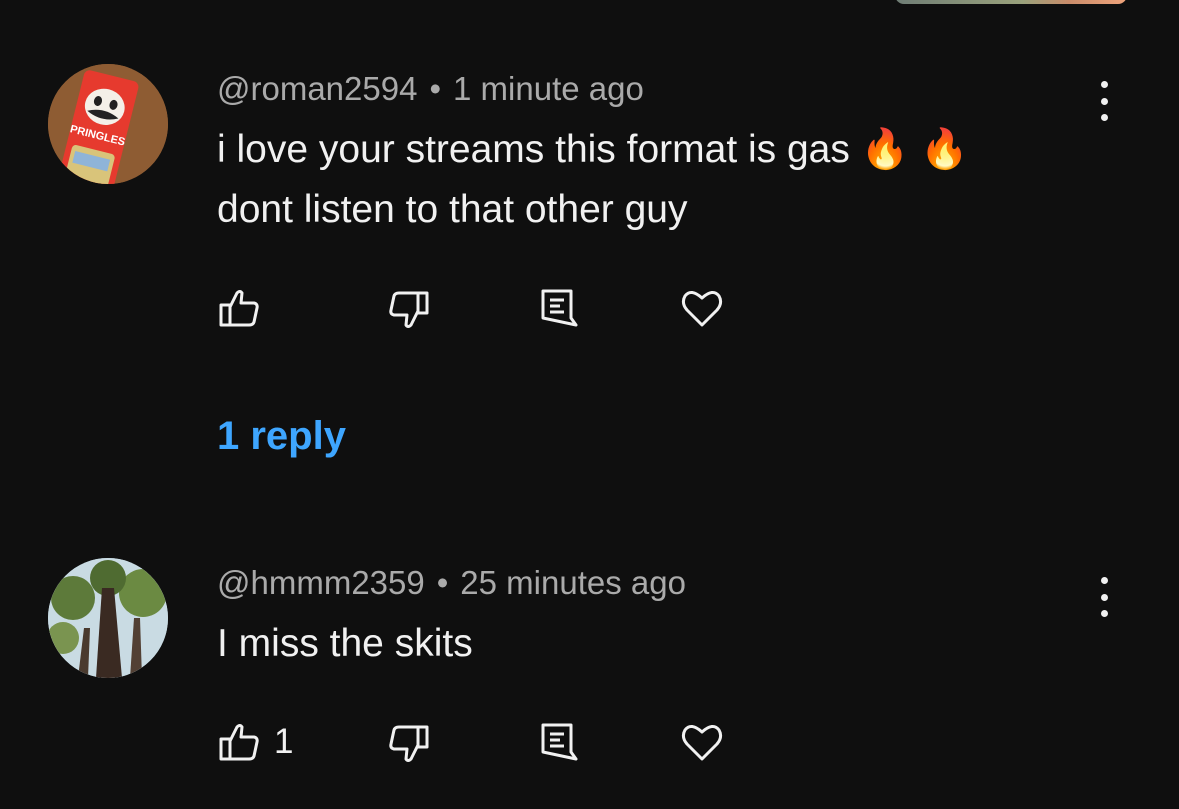 The height and width of the screenshot is (809, 1179). I want to click on like-count: 1, so click(284, 741).